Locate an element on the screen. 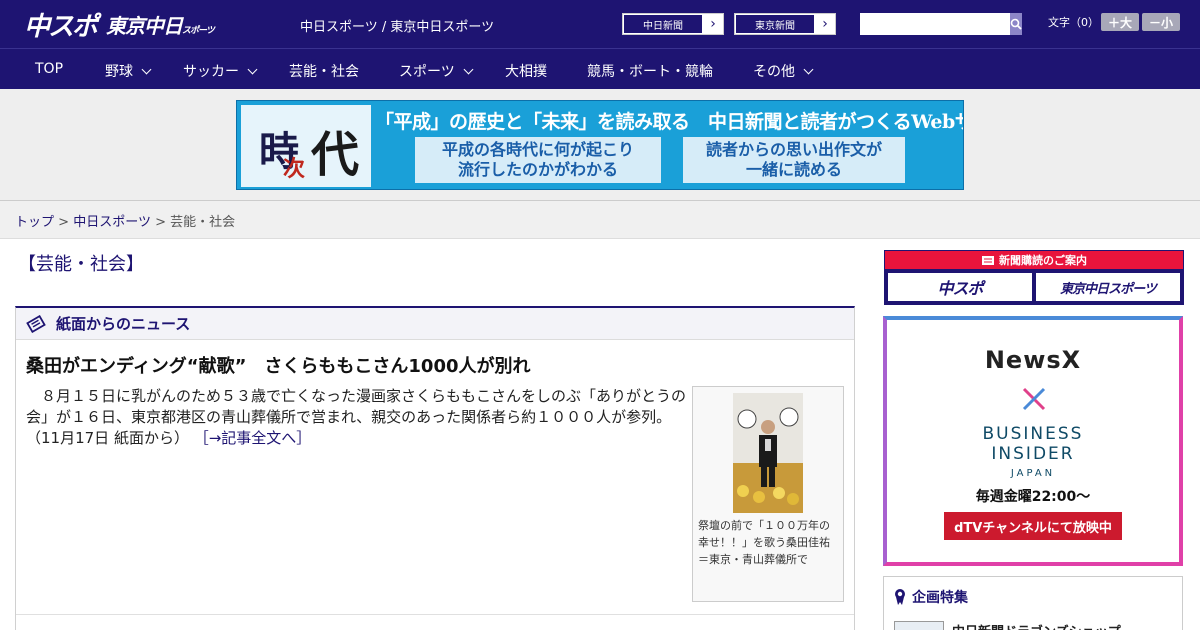 This screenshot has height=630, width=1200. nav-label: 競馬・ボート・競輪 is located at coordinates (650, 72).